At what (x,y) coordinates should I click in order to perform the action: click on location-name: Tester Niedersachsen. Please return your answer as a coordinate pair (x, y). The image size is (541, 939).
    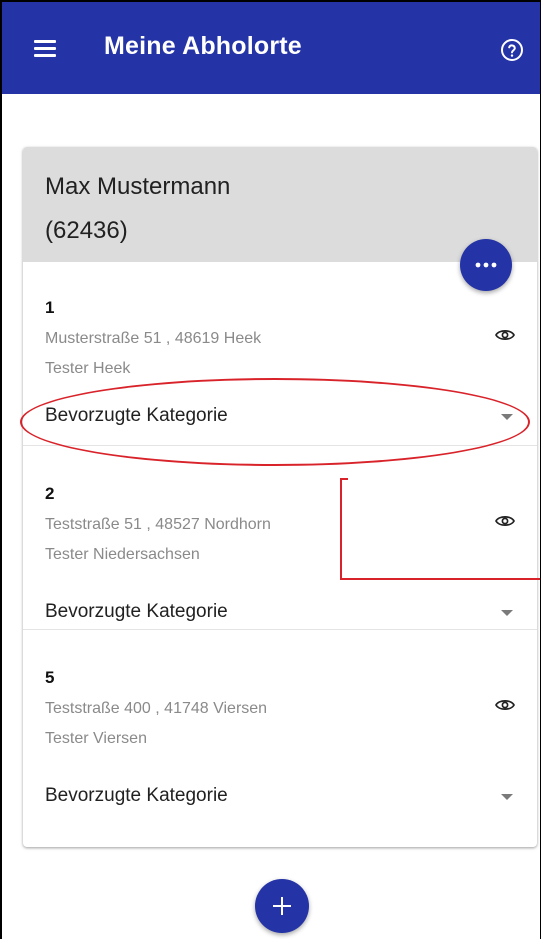
    Looking at the image, I should click on (122, 554).